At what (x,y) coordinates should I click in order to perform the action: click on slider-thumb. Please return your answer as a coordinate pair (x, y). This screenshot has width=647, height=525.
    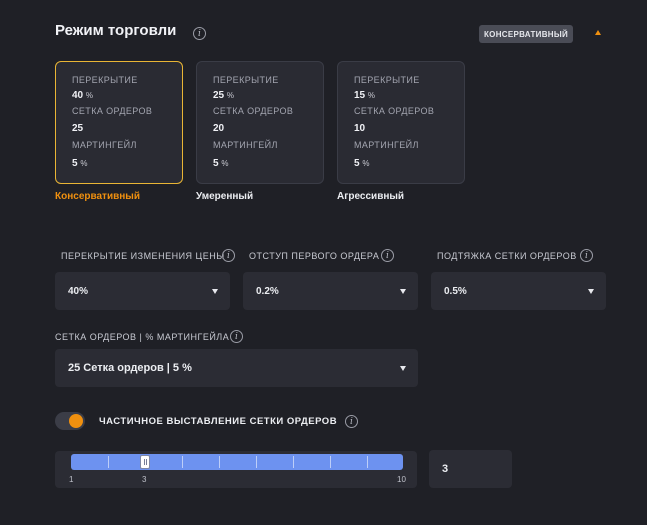
    Looking at the image, I should click on (145, 462).